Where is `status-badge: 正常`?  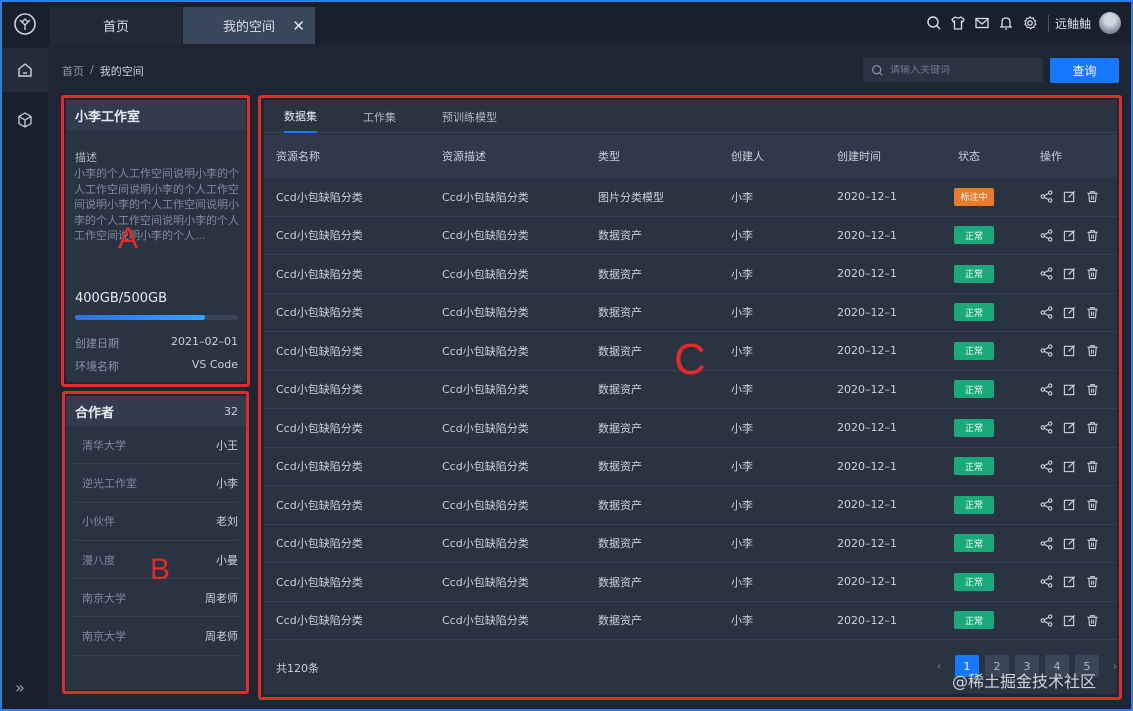 status-badge: 正常 is located at coordinates (974, 389).